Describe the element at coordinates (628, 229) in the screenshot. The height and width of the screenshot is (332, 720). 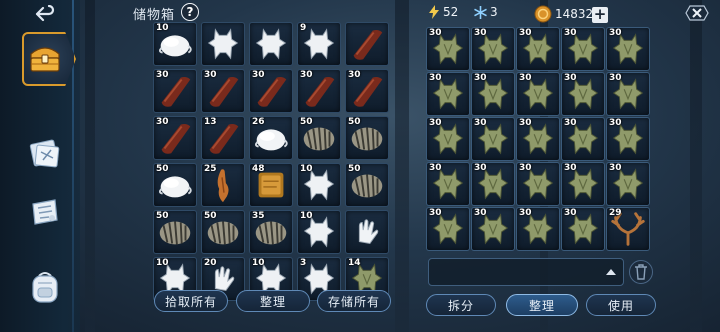
I see `item-slot: 29` at that location.